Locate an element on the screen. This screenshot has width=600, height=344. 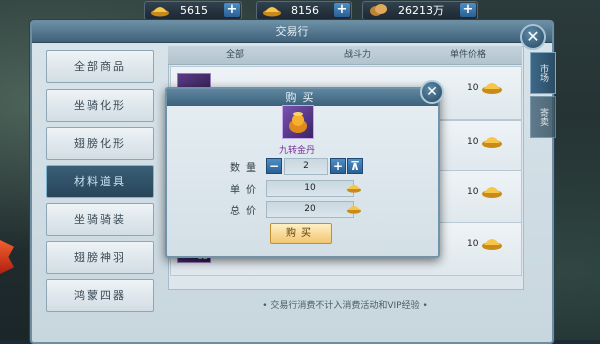
quantity-input: 2 is located at coordinates (306, 166).